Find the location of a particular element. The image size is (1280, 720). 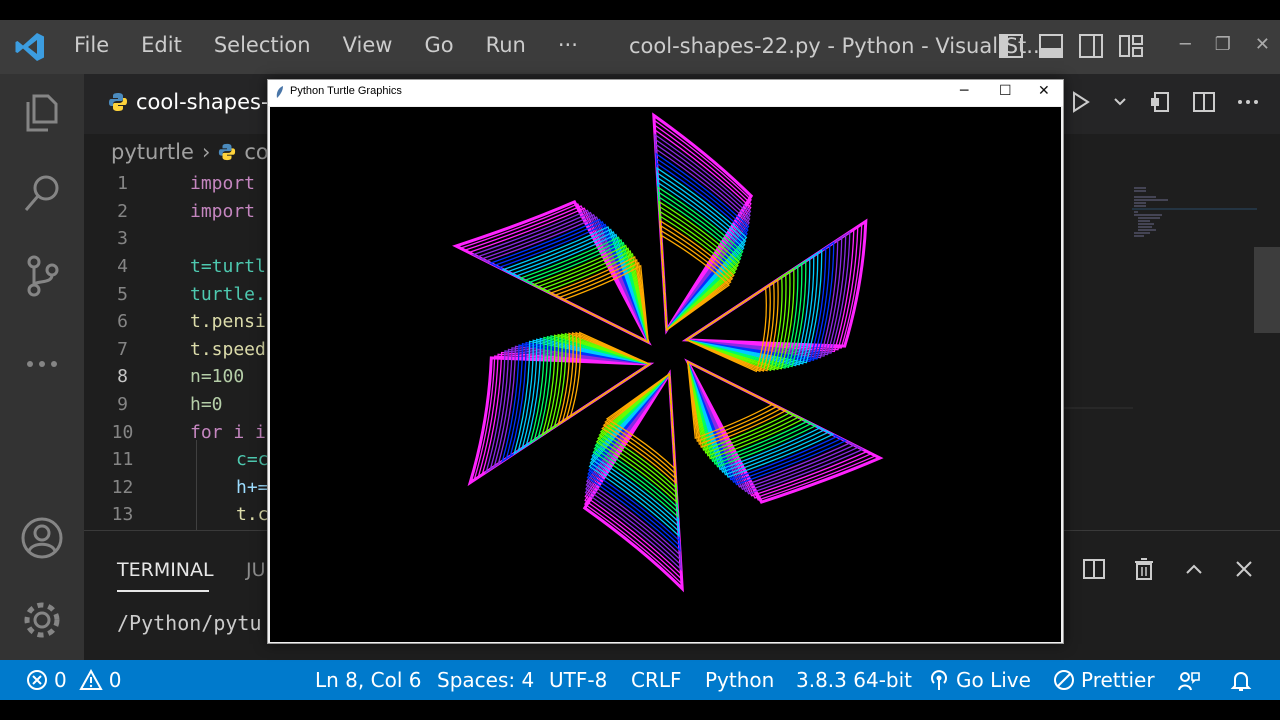

go-live-label: Go Live is located at coordinates (993, 680).